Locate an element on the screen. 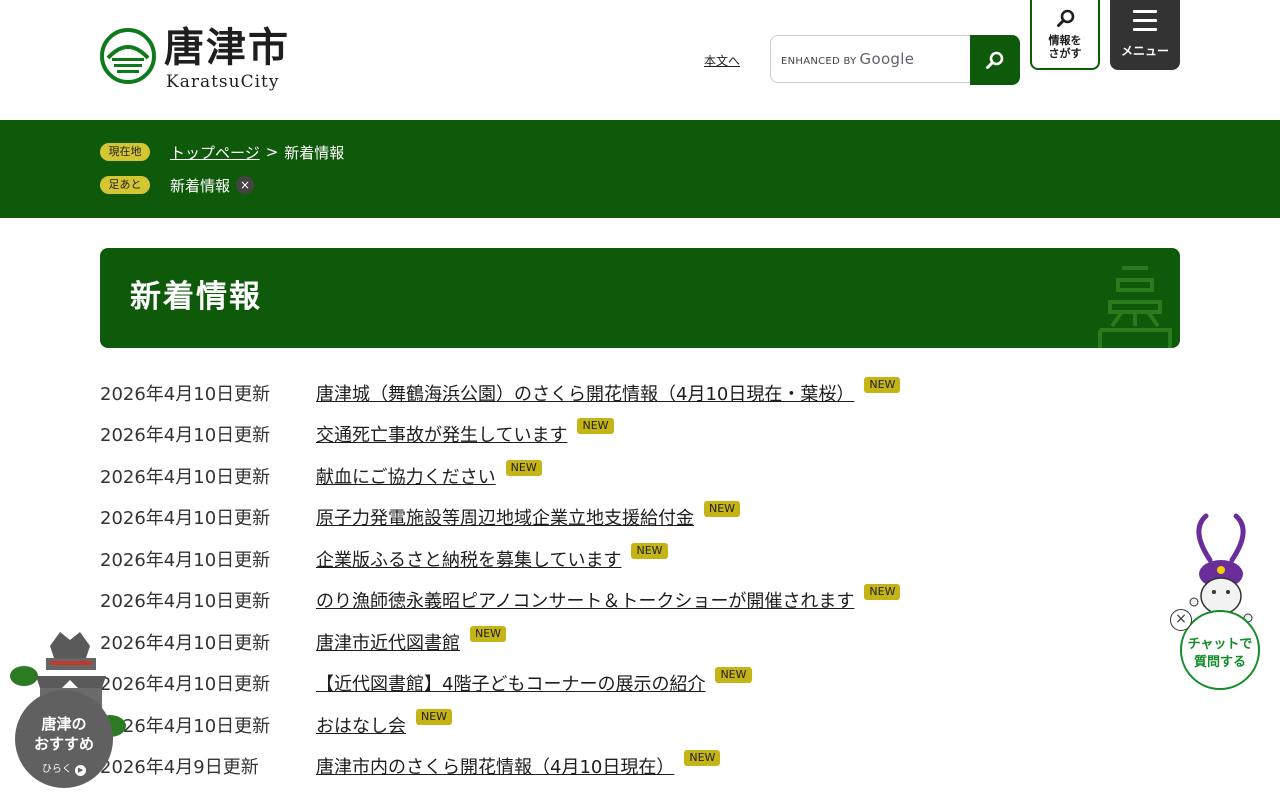  find-info-button: 情報を さがす is located at coordinates (1065, 35).